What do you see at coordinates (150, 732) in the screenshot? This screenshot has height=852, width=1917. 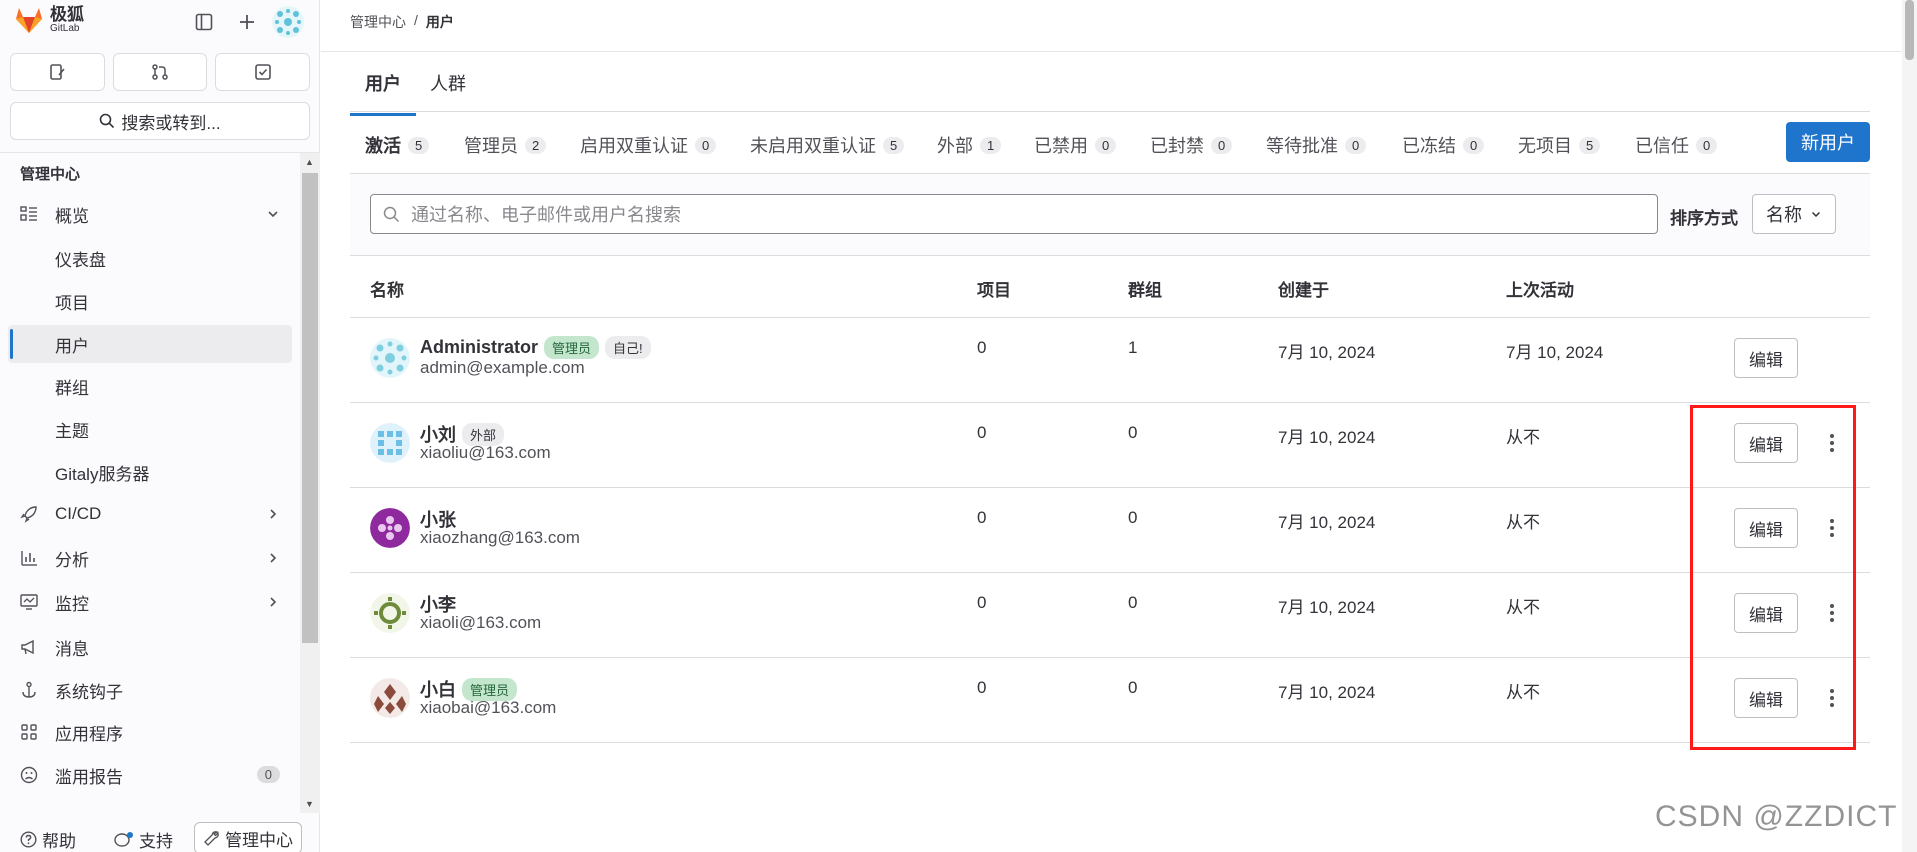 I see `sidebar-item-applications: 应用程序` at bounding box center [150, 732].